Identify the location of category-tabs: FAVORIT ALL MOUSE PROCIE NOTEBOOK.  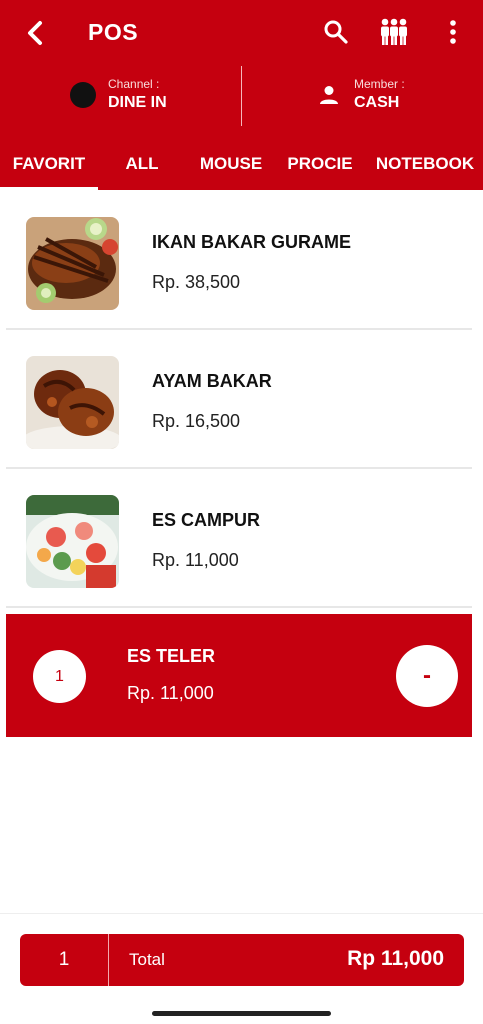
(241, 166).